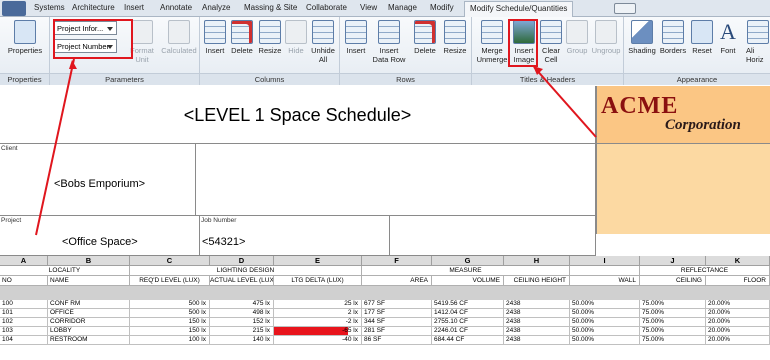 The height and width of the screenshot is (360, 770). What do you see at coordinates (25, 37) in the screenshot?
I see `properties-button: Properties` at bounding box center [25, 37].